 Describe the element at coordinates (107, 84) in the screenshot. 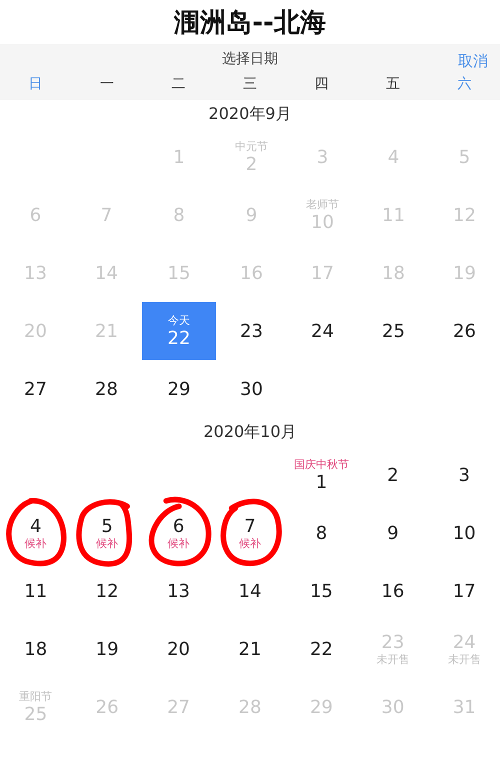

I see `weekday-label: 一` at that location.